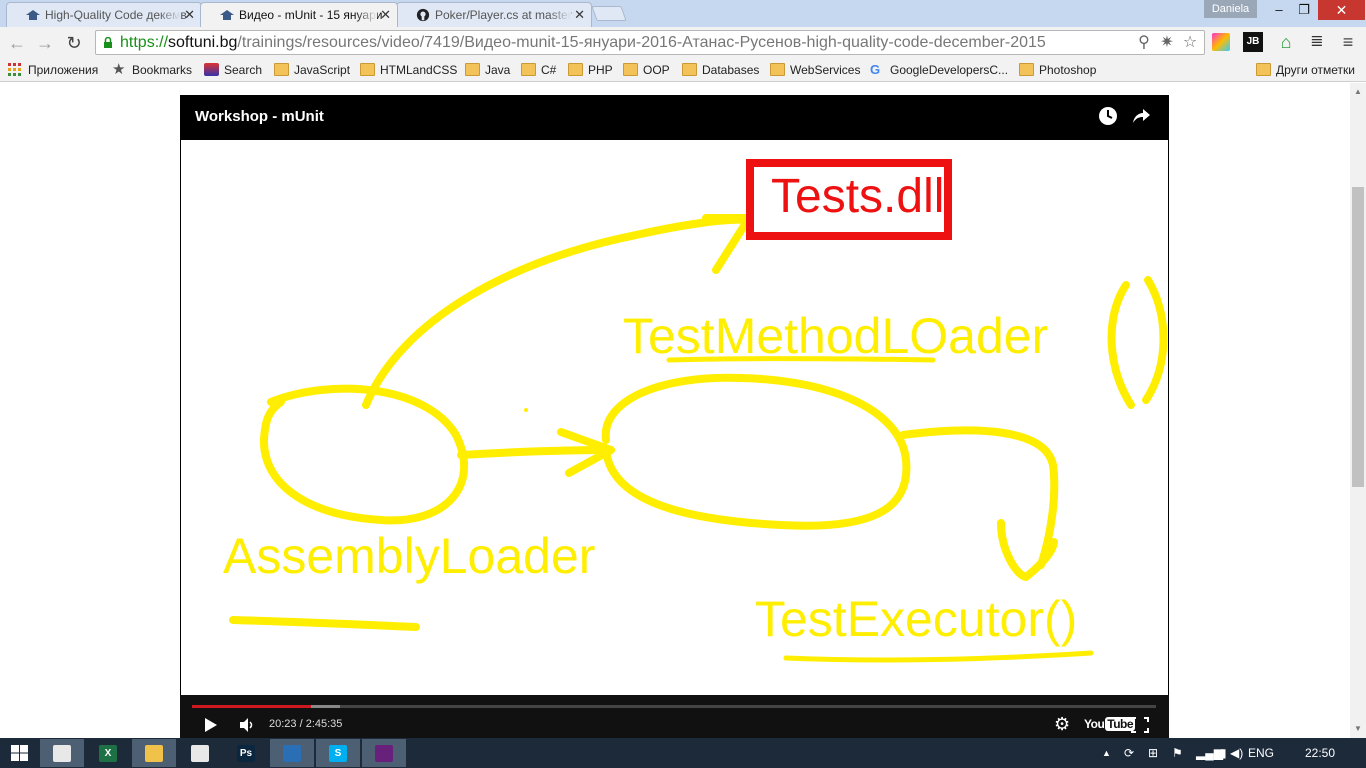  Describe the element at coordinates (259, 116) in the screenshot. I see `video-title: Workshop - mUnit` at that location.